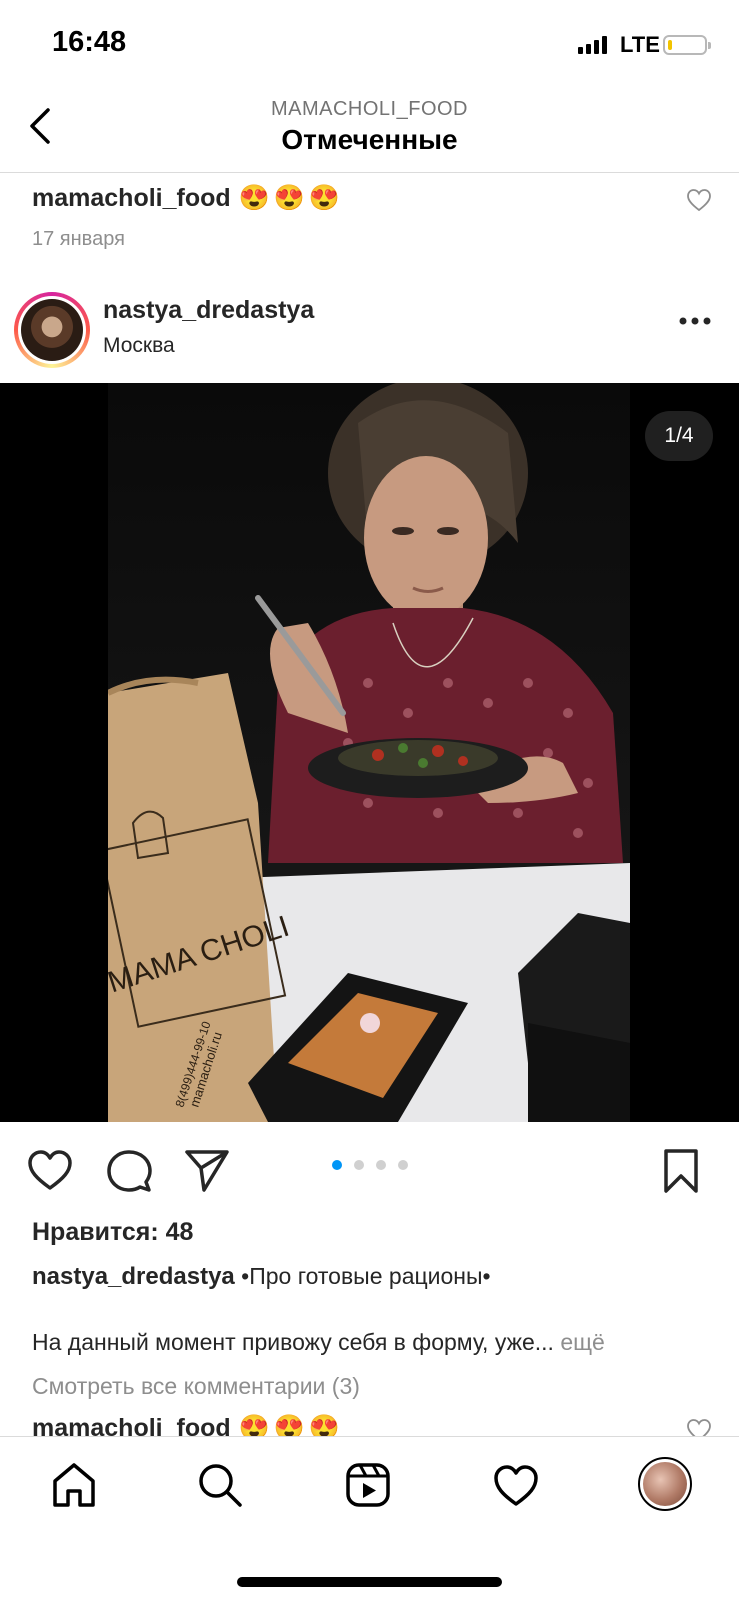 This screenshot has width=739, height=1601. Describe the element at coordinates (220, 1485) in the screenshot. I see `search-icon` at that location.